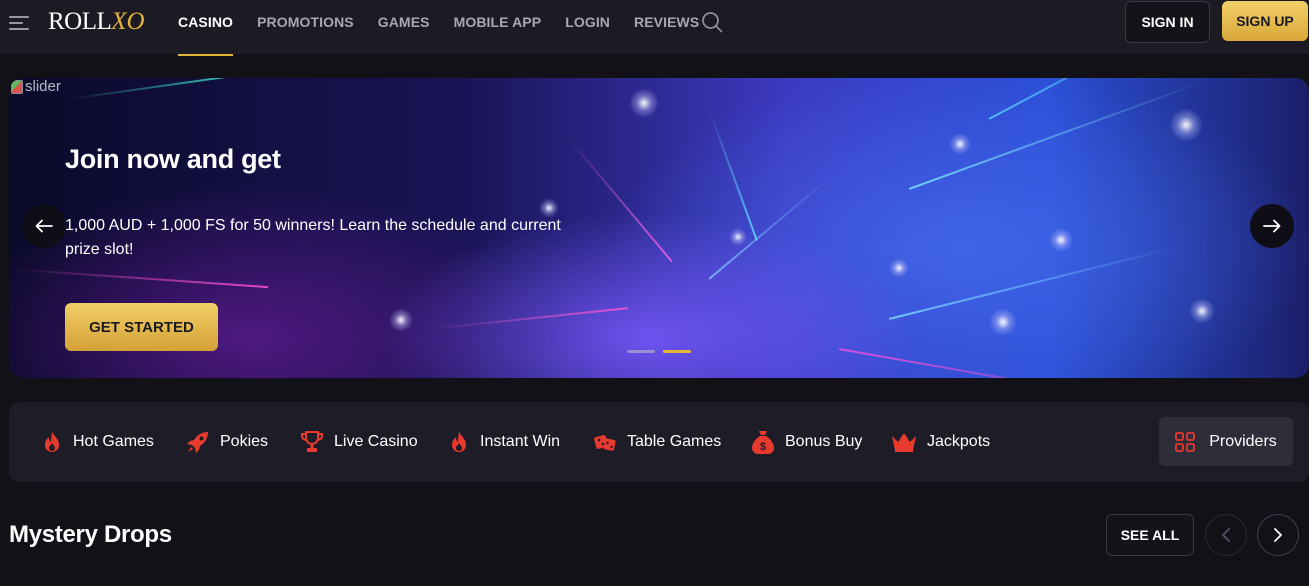  I want to click on category-pokies: Pokies, so click(227, 442).